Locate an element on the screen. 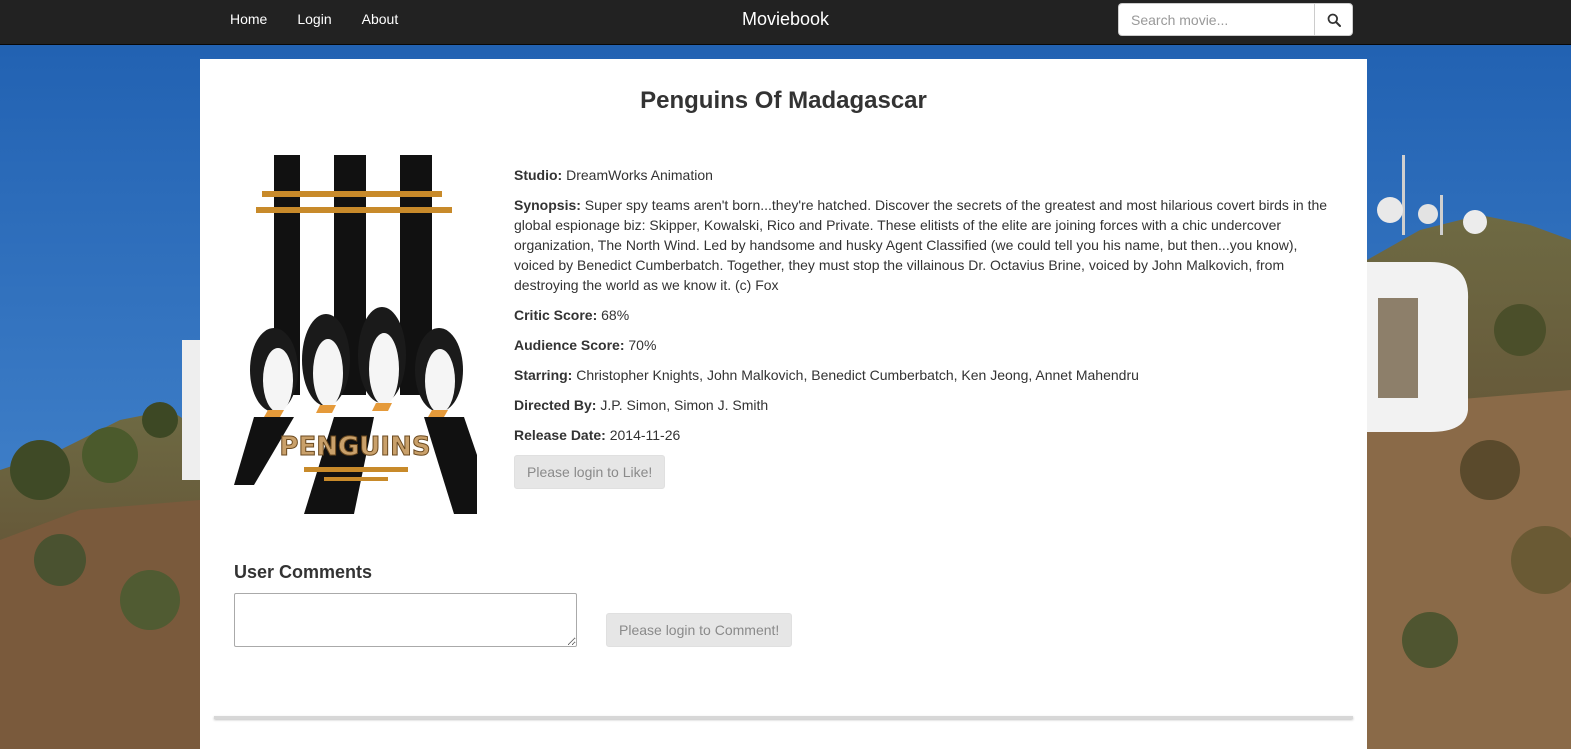  comment-button: Please login to Comment! is located at coordinates (699, 630).